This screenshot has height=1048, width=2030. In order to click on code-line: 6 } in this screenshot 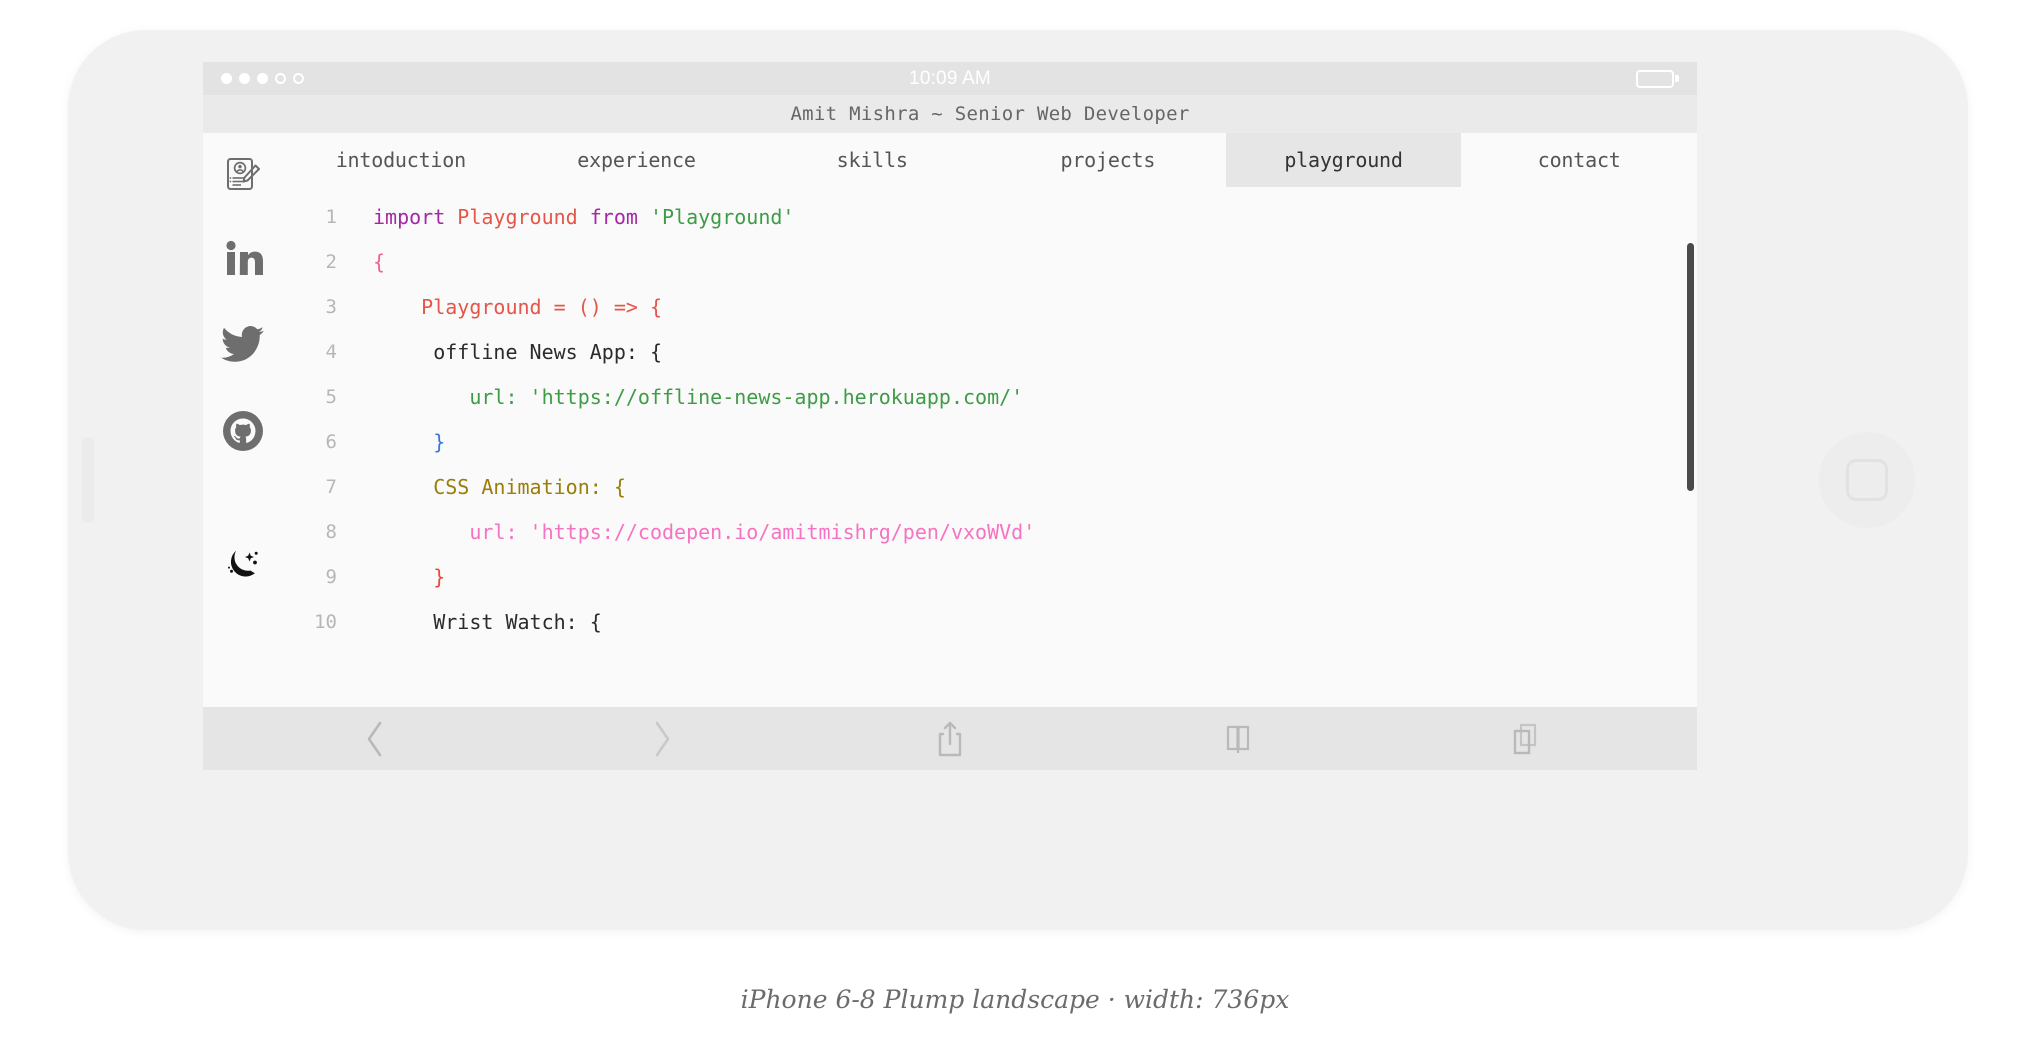, I will do `click(990, 442)`.